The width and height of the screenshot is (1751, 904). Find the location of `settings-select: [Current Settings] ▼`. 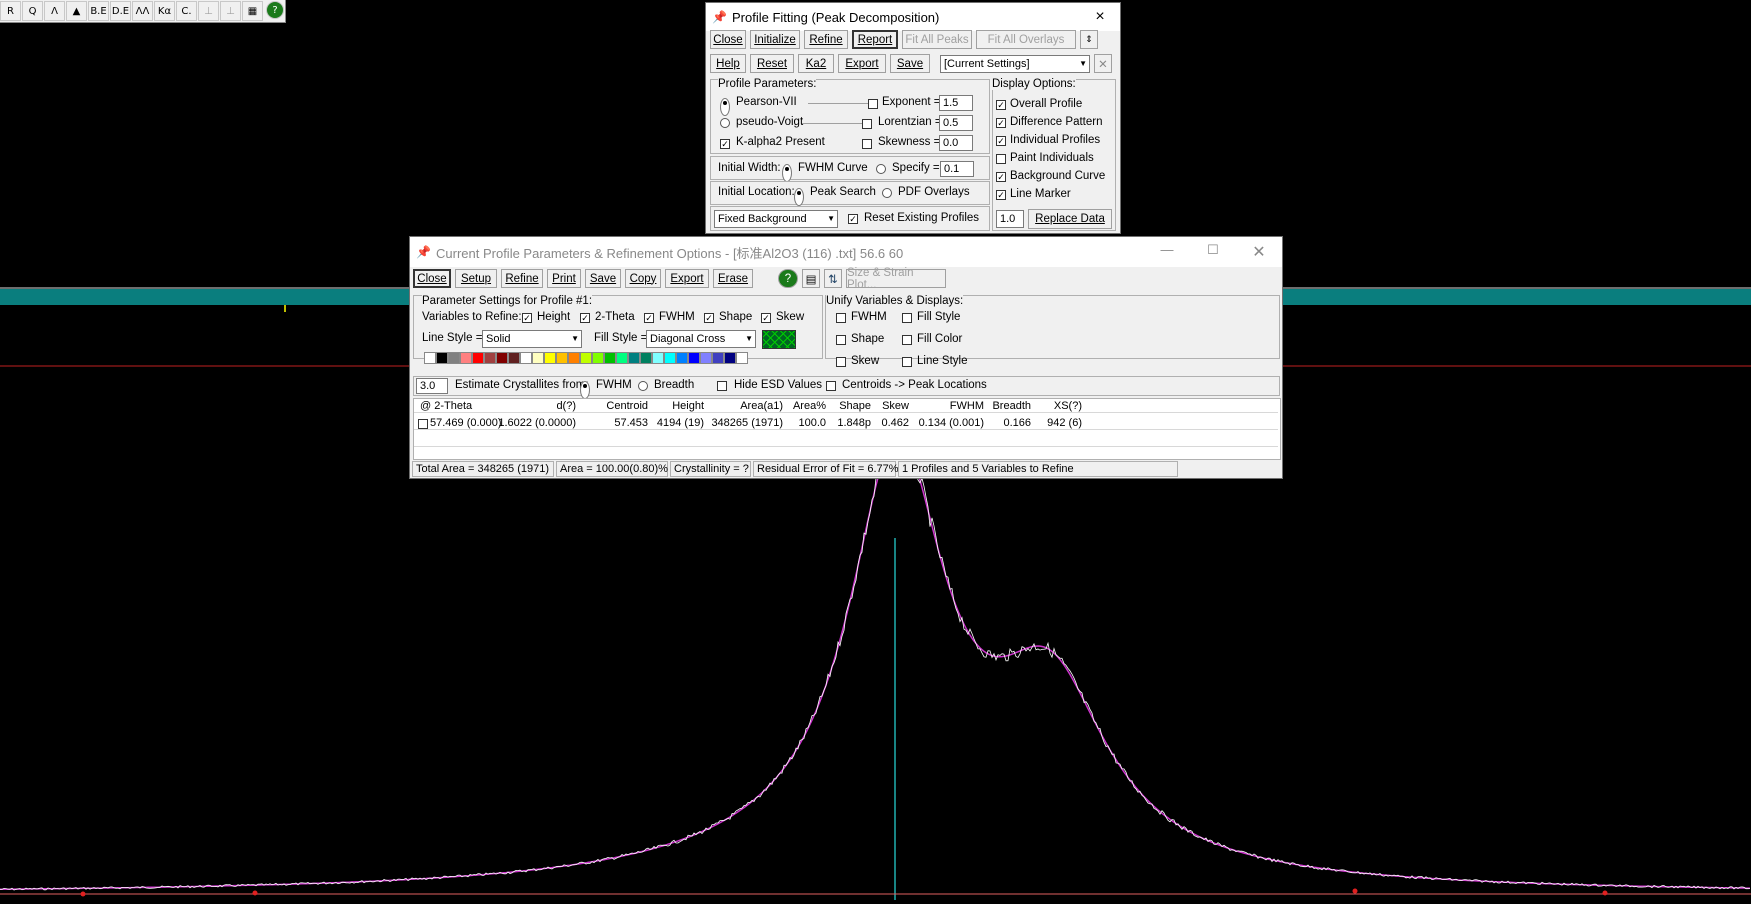

settings-select: [Current Settings] ▼ is located at coordinates (1015, 64).